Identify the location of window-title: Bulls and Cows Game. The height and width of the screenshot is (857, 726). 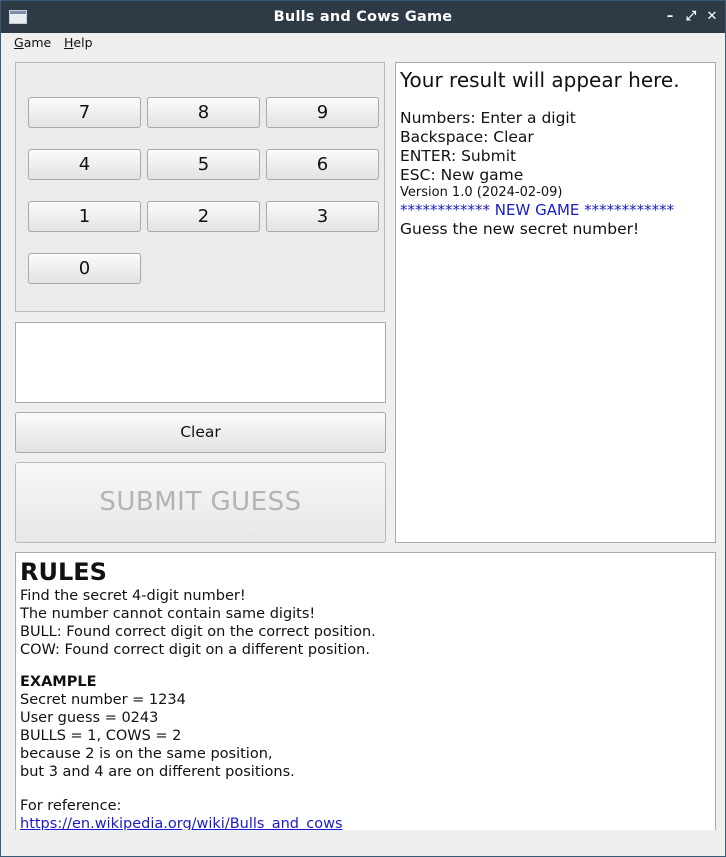
(363, 17).